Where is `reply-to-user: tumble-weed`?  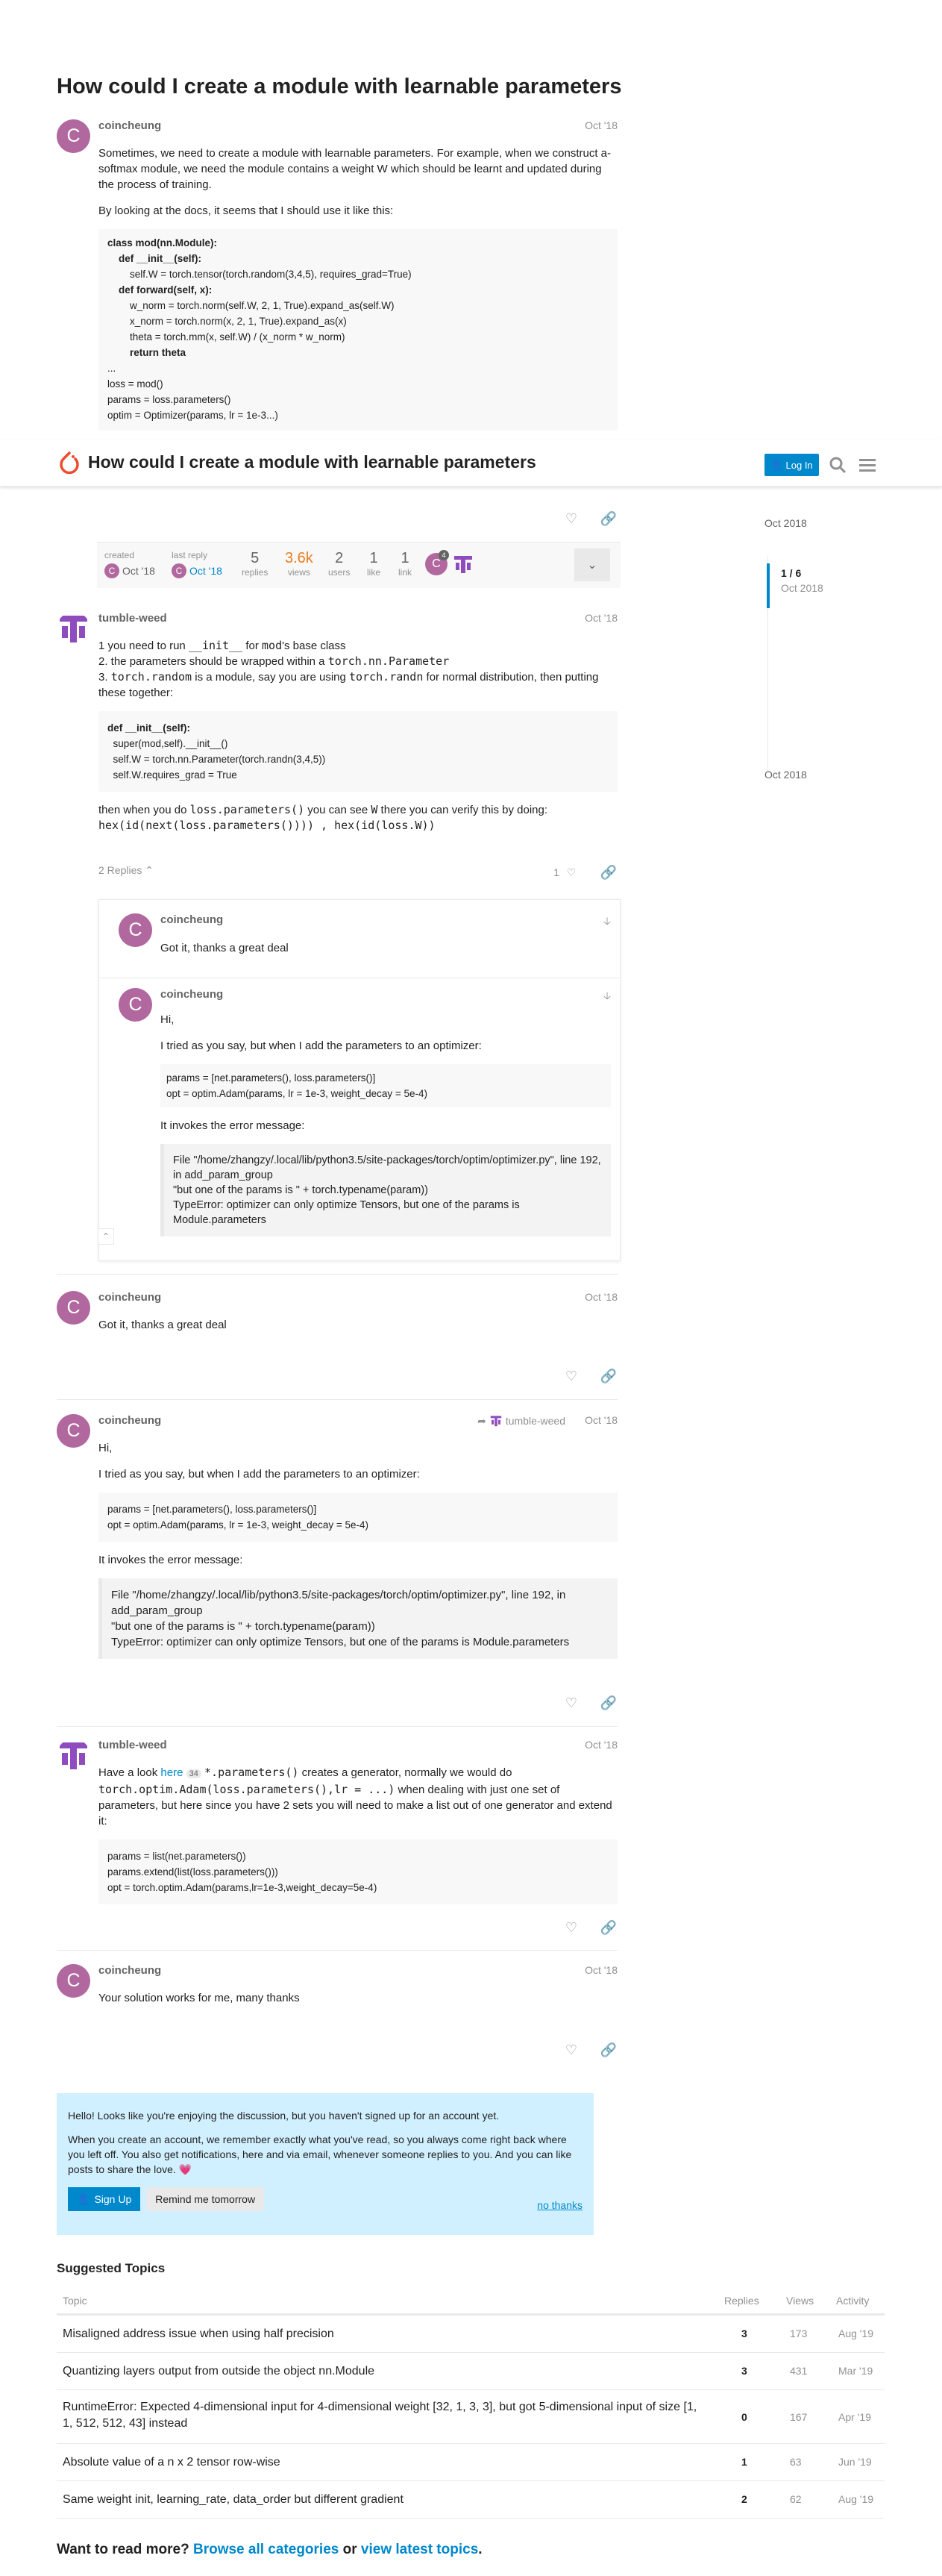 reply-to-user: tumble-weed is located at coordinates (535, 1421).